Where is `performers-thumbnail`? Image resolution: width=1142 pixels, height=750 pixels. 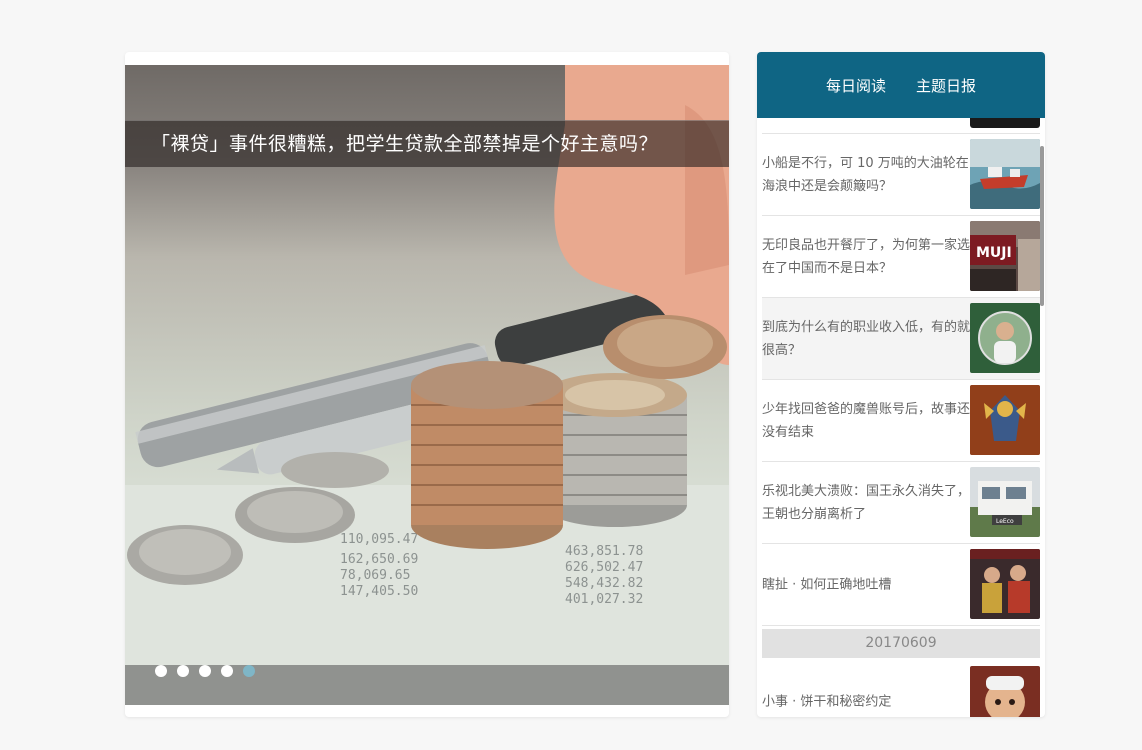 performers-thumbnail is located at coordinates (1005, 584).